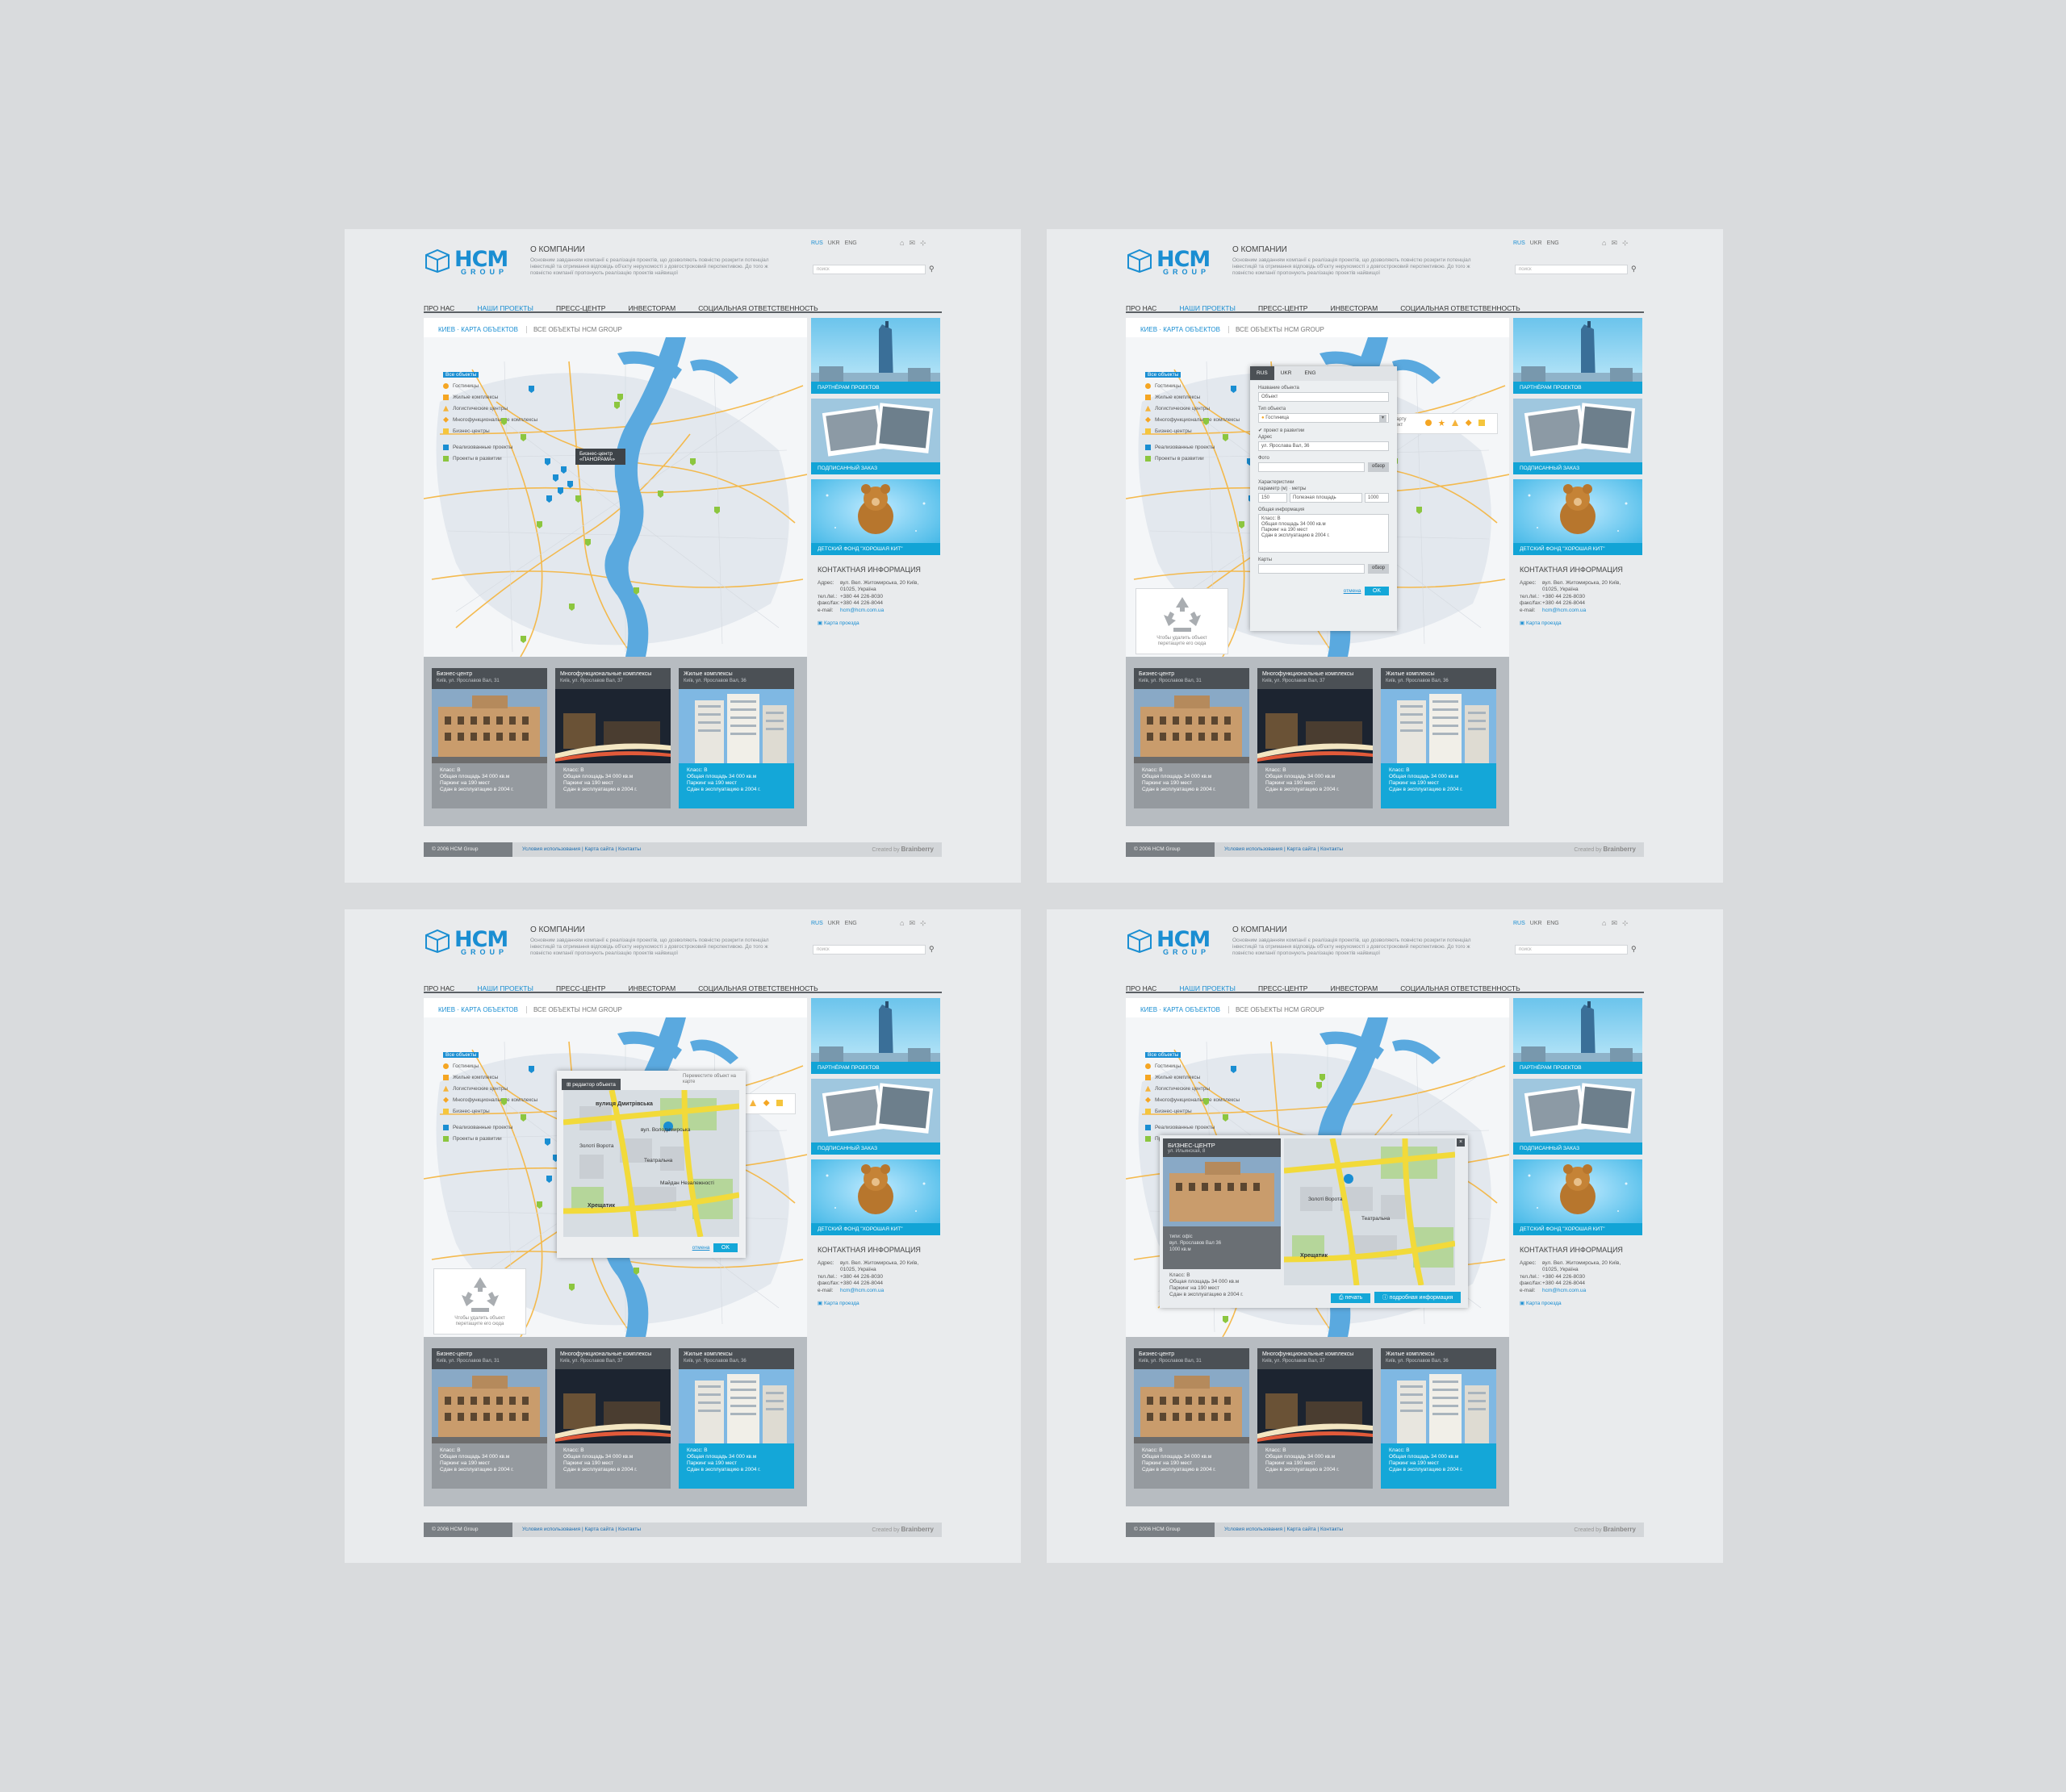 The width and height of the screenshot is (2066, 1792). Describe the element at coordinates (490, 1139) in the screenshot. I see `legend-in-progress: Проекты в развитии` at that location.